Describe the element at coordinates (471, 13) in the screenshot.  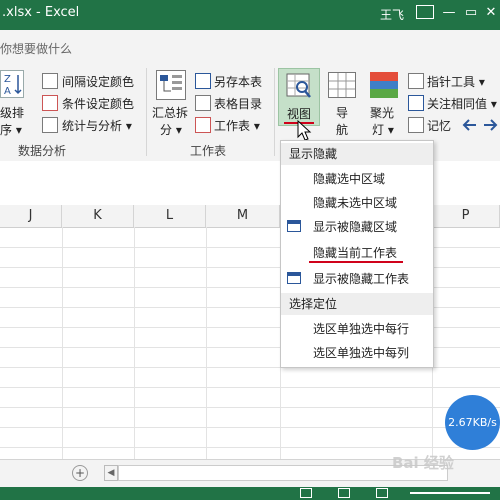
I see `maximize-button: ▭` at that location.